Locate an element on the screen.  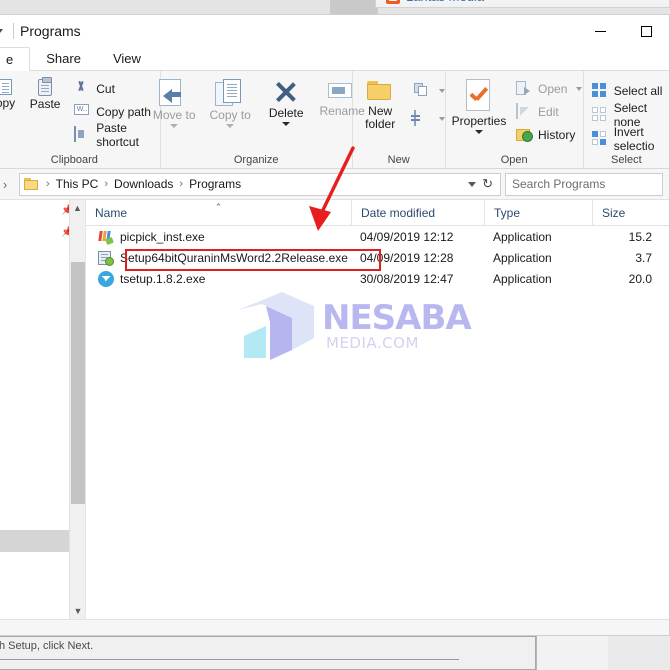
copy-button: opy is located at coordinates (11, 92).